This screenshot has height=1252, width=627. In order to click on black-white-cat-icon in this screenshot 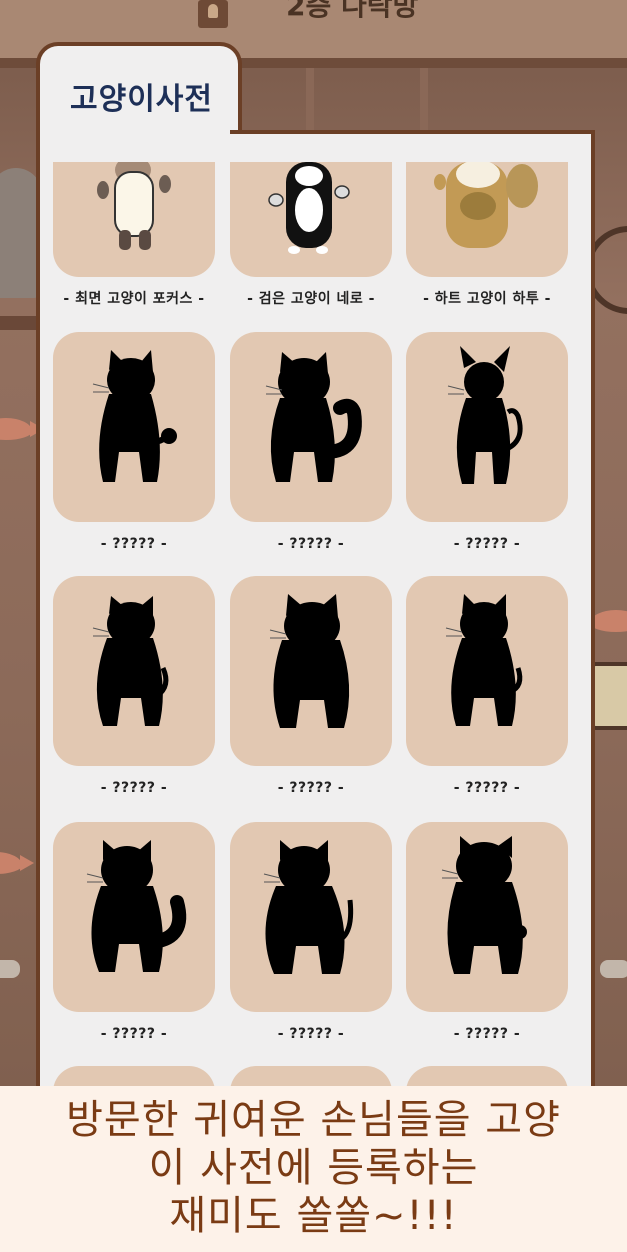, I will do `click(309, 208)`.